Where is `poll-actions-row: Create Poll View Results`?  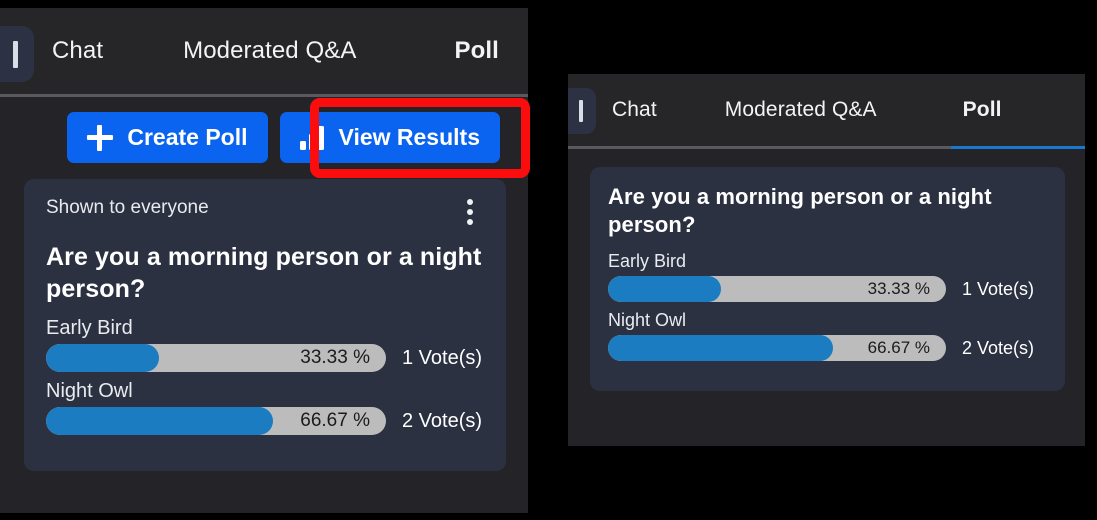
poll-actions-row: Create Poll View Results is located at coordinates (264, 130).